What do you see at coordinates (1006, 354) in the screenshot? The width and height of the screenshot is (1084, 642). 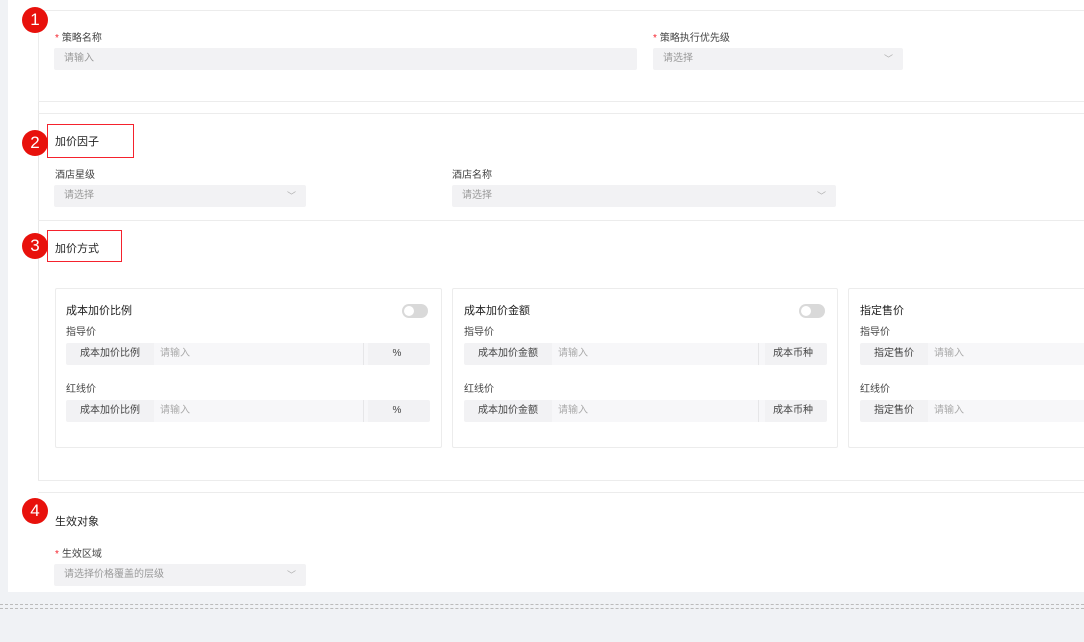 I see `fixed-guide-input: 请输入` at bounding box center [1006, 354].